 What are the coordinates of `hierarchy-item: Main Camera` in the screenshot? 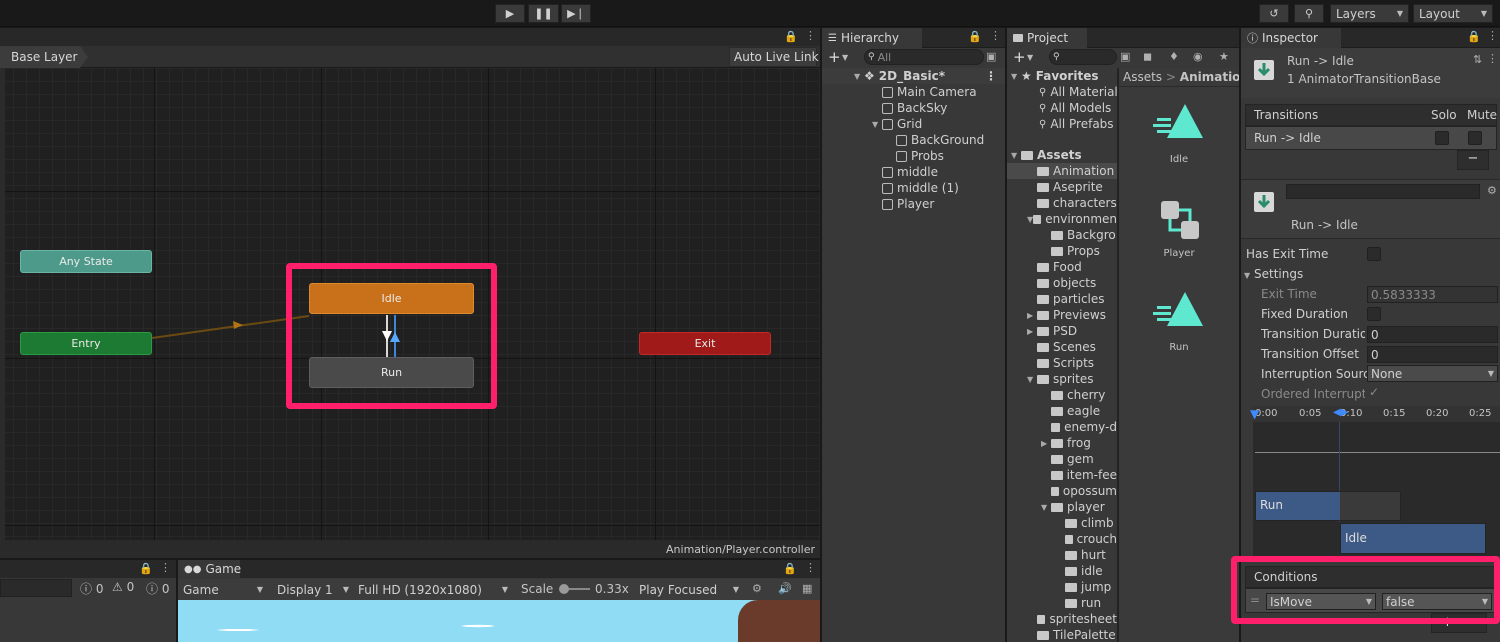 It's located at (913, 92).